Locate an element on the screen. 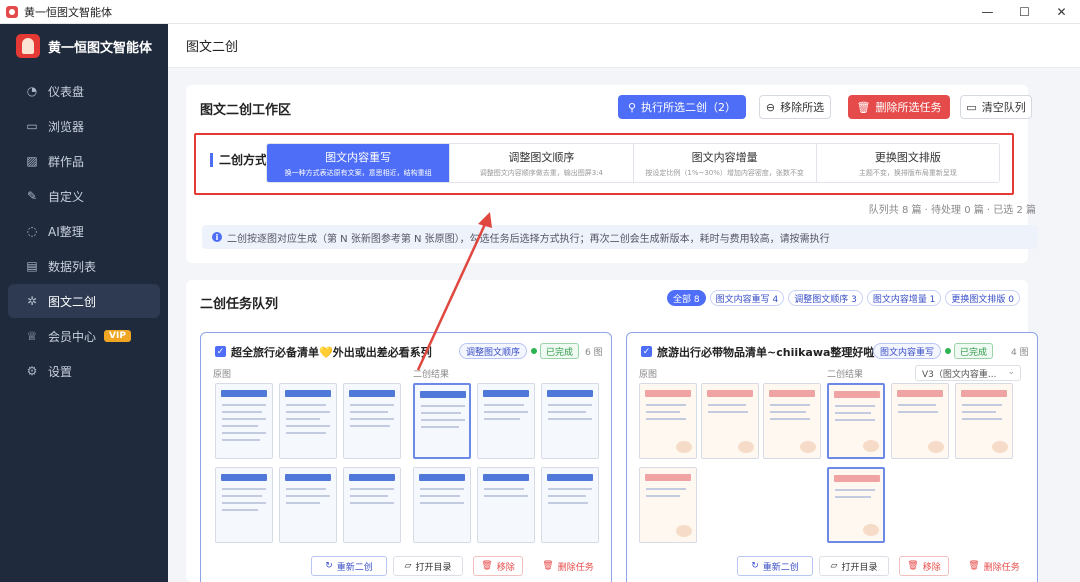 This screenshot has height=582, width=1080. sidebar-item-ai-organize: ◌ AI整理 is located at coordinates (84, 231).